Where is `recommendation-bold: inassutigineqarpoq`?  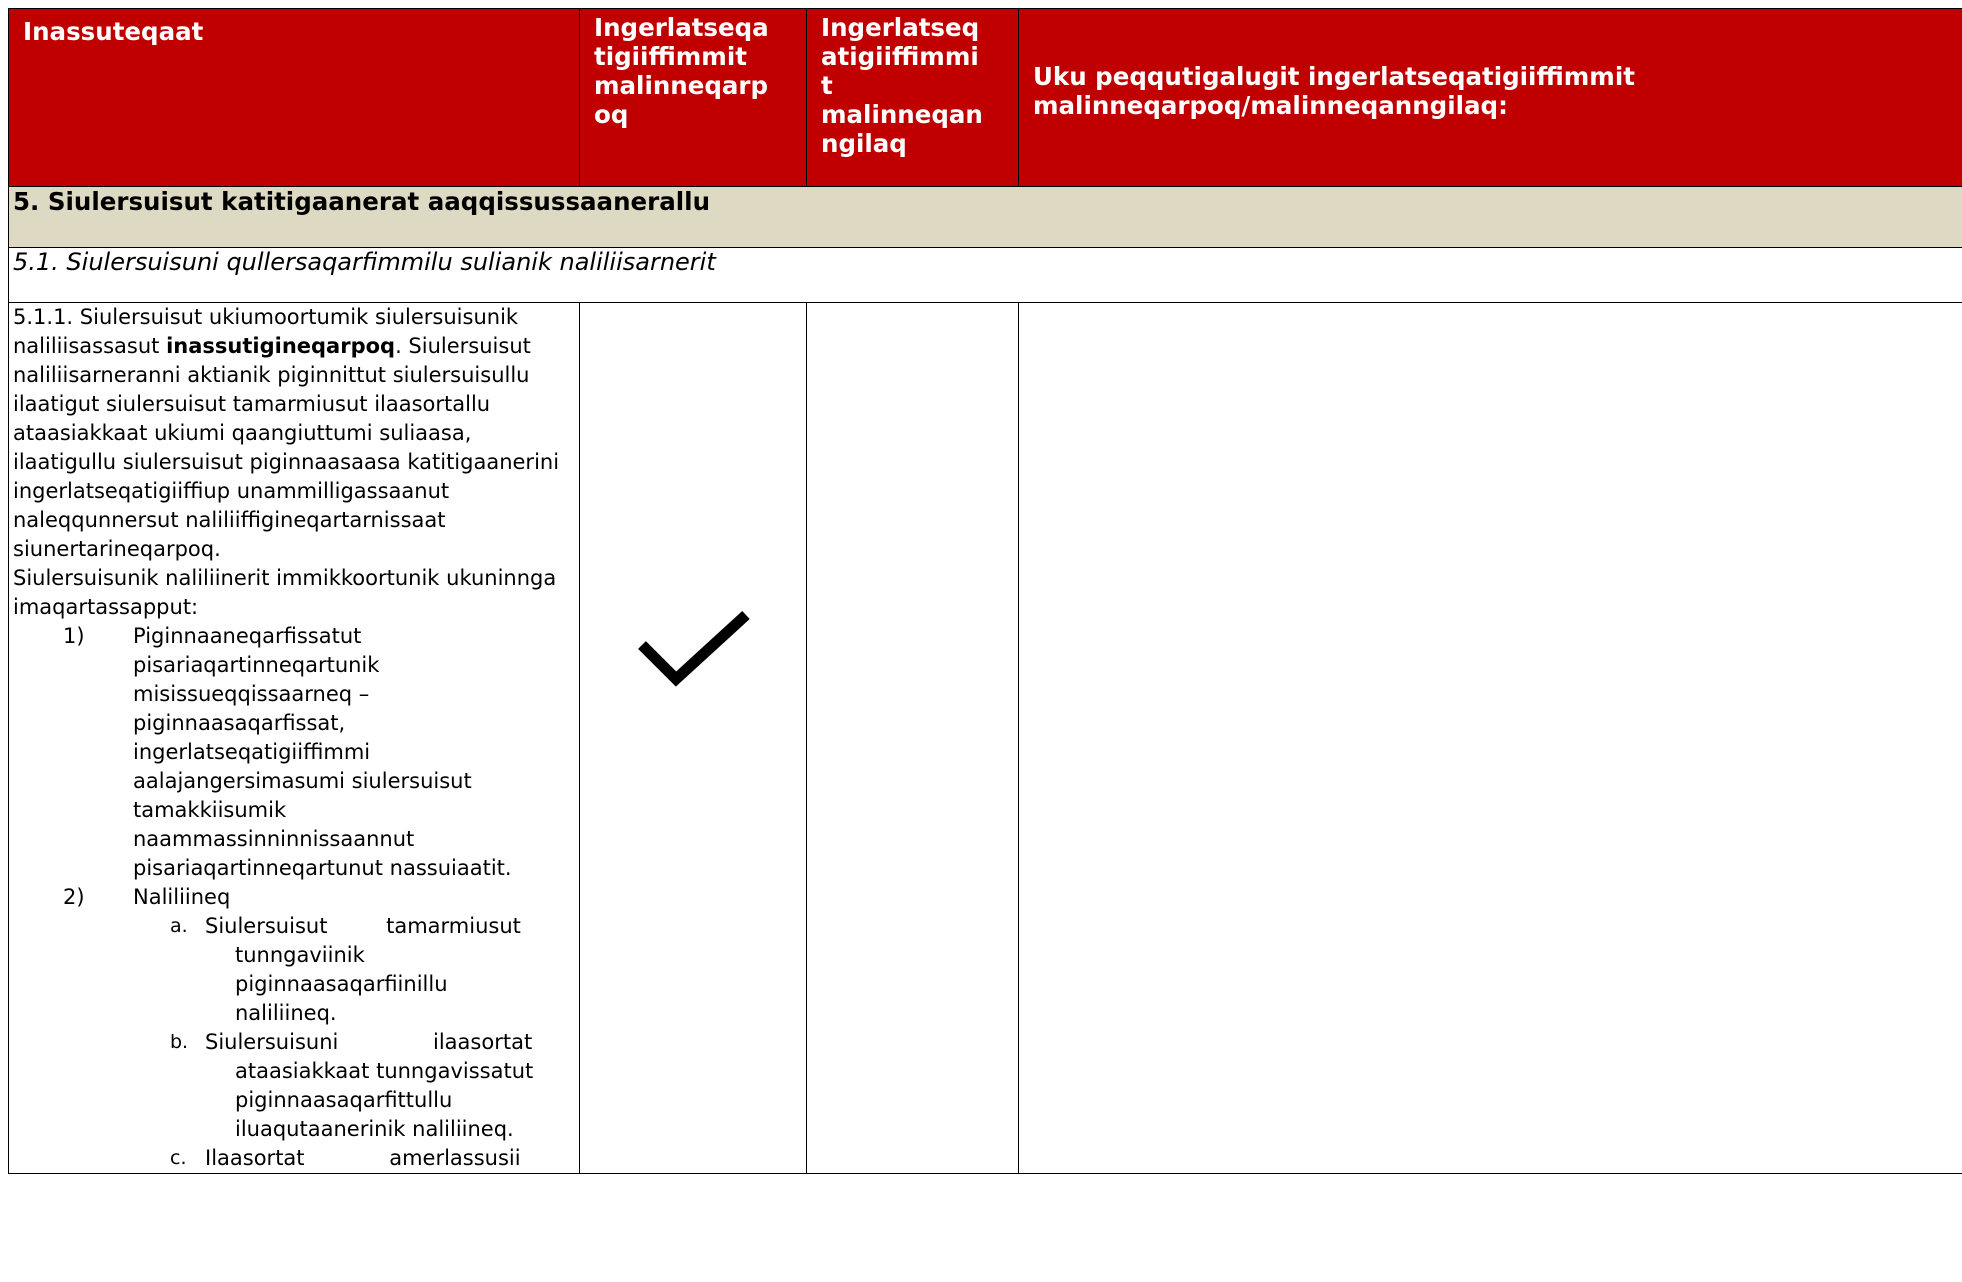 recommendation-bold: inassutigineqarpoq is located at coordinates (281, 346).